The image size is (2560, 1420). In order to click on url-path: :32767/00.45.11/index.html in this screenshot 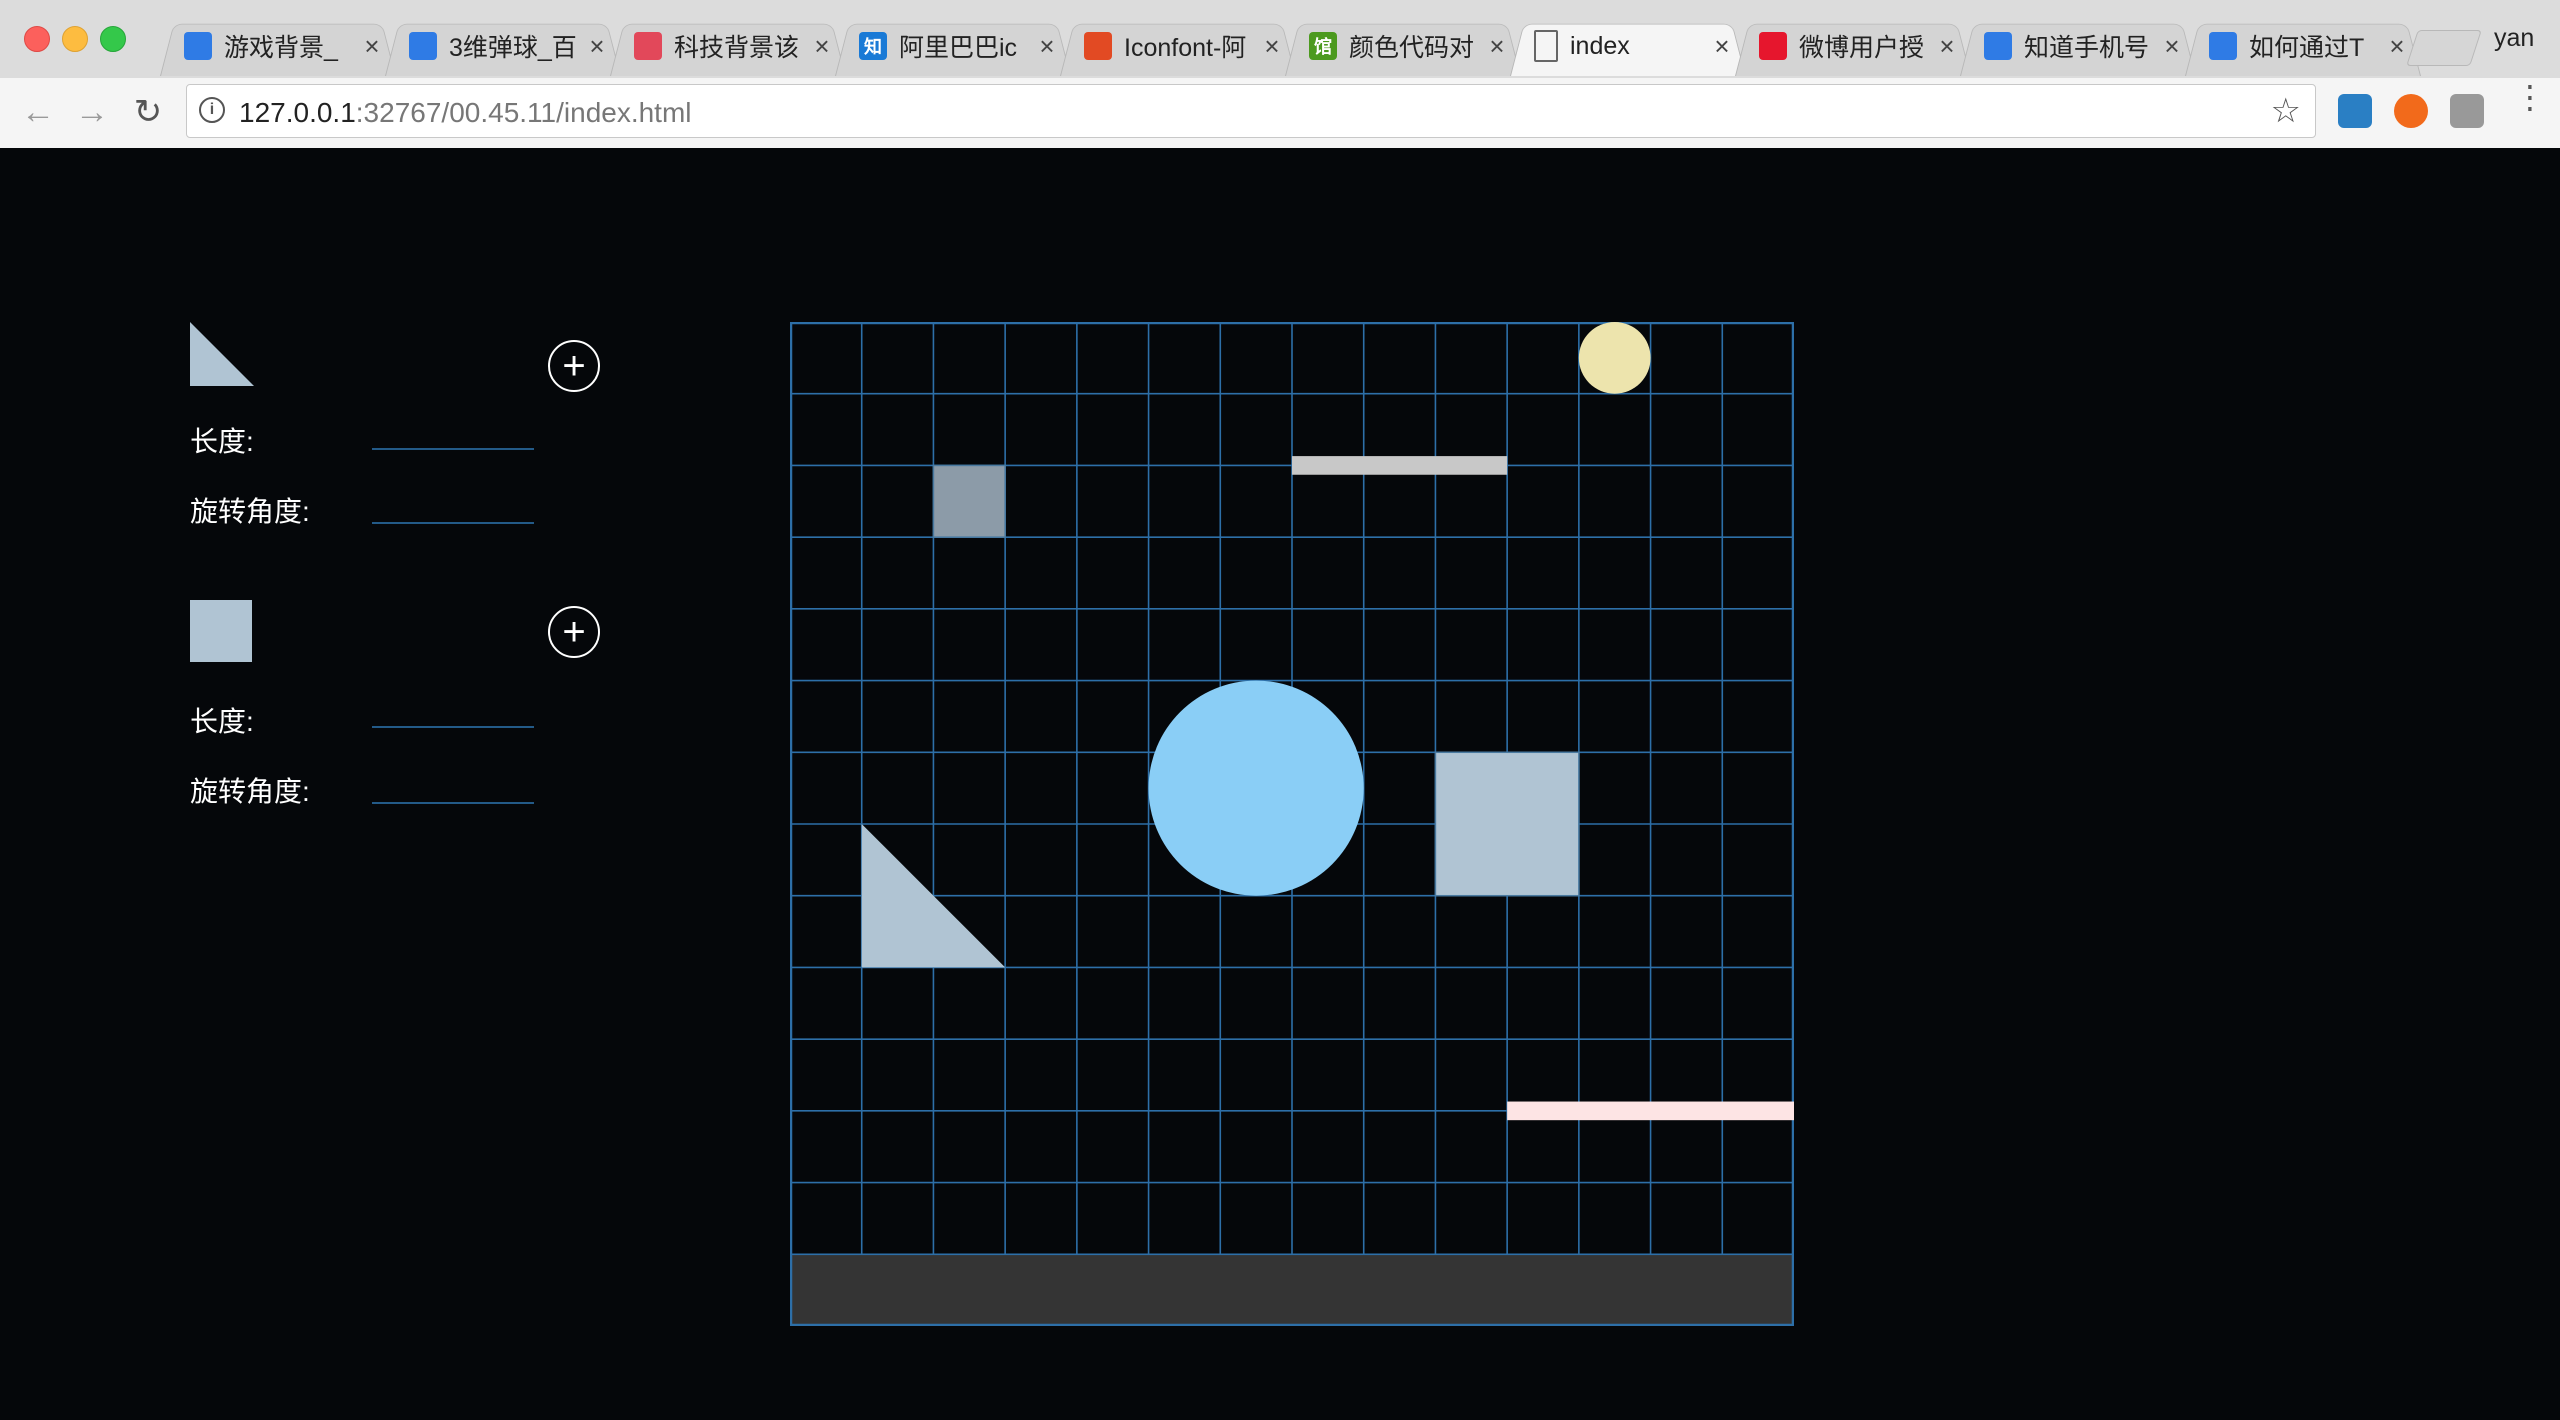, I will do `click(523, 112)`.